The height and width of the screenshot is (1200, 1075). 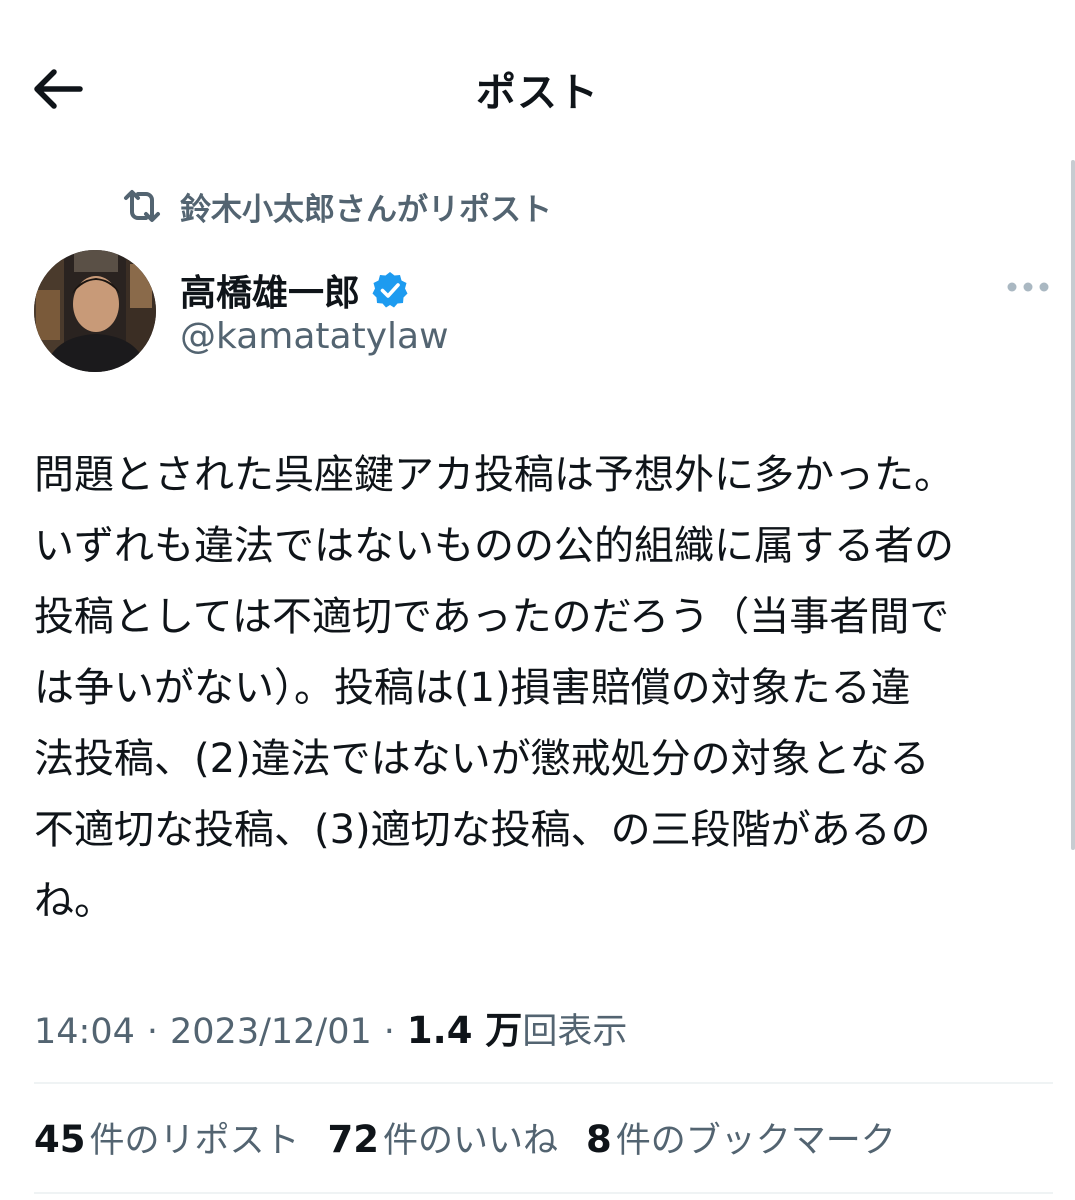 I want to click on bookmarks-stat: 8 件のブックマーク, so click(x=741, y=1137).